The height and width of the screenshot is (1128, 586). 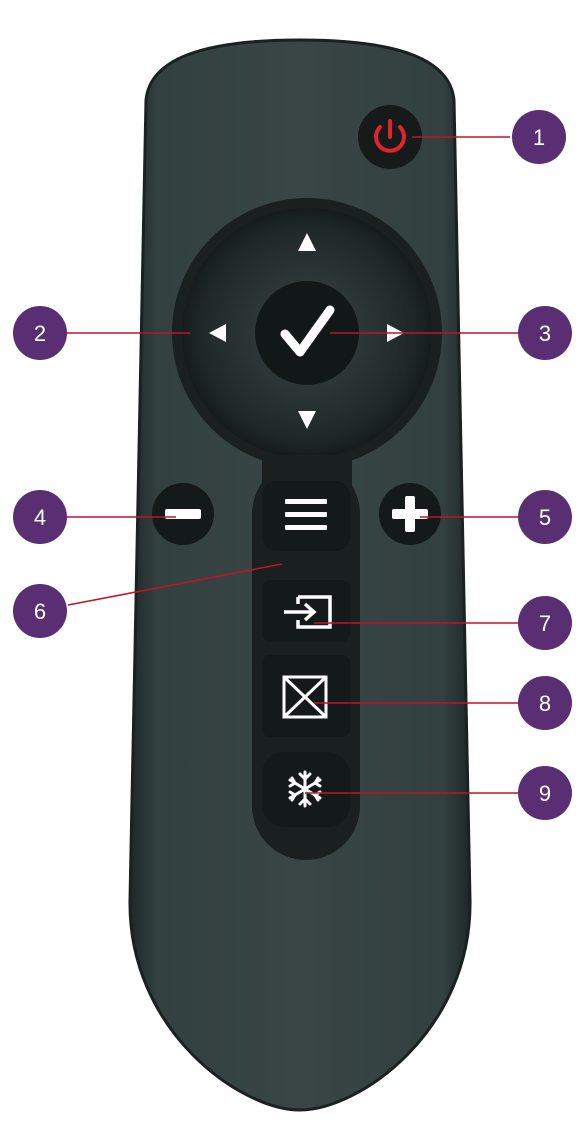 I want to click on blank-screen-button, so click(x=306, y=696).